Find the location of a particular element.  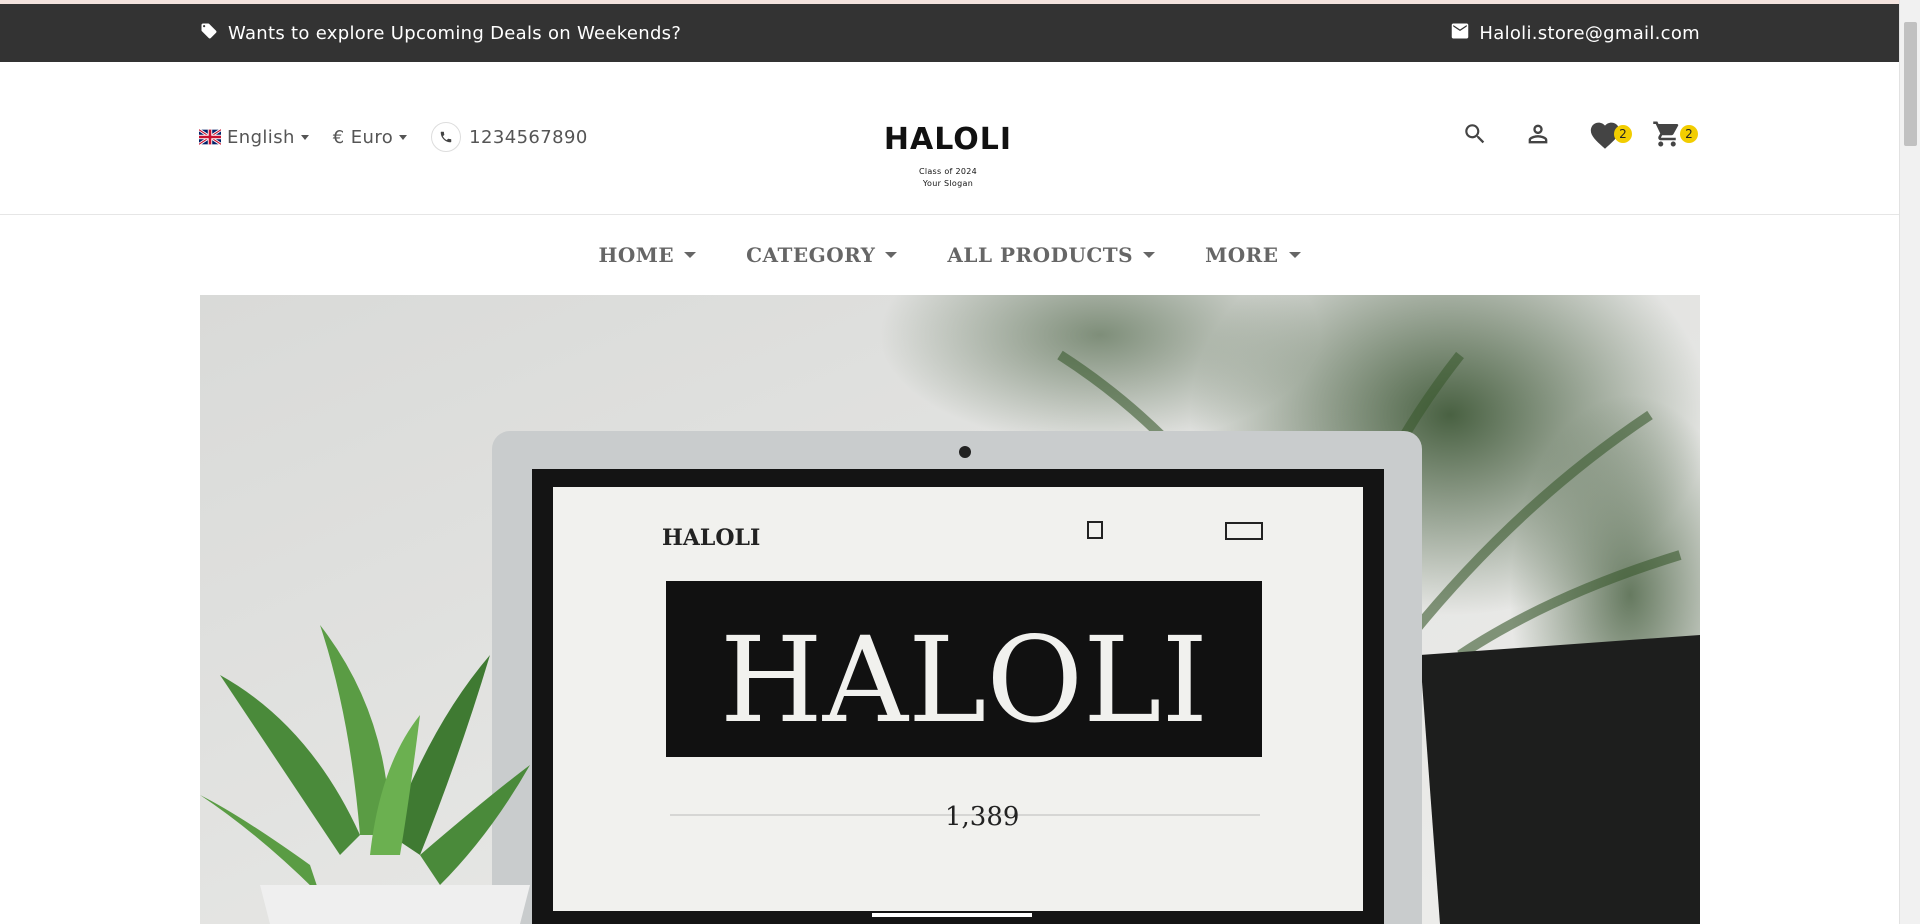

nav-item-category: CATEGORY is located at coordinates (821, 255).